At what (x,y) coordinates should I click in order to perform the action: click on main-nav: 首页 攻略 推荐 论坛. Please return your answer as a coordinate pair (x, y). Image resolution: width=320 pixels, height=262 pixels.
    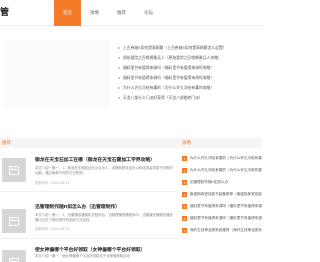
    Looking at the image, I should click on (108, 13).